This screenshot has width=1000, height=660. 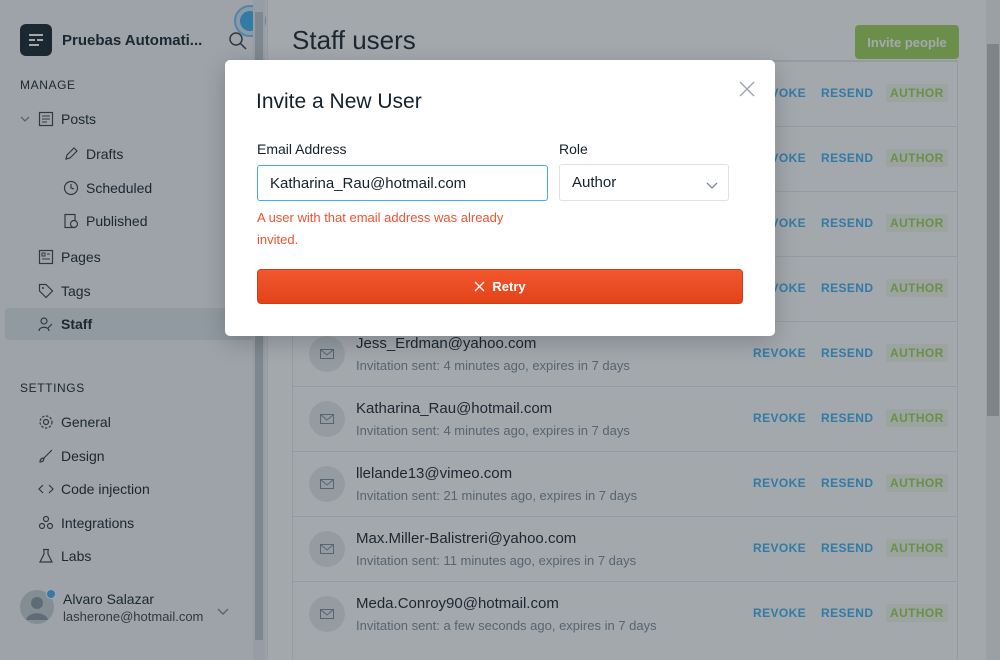 I want to click on email-label: Email Address, so click(x=302, y=149).